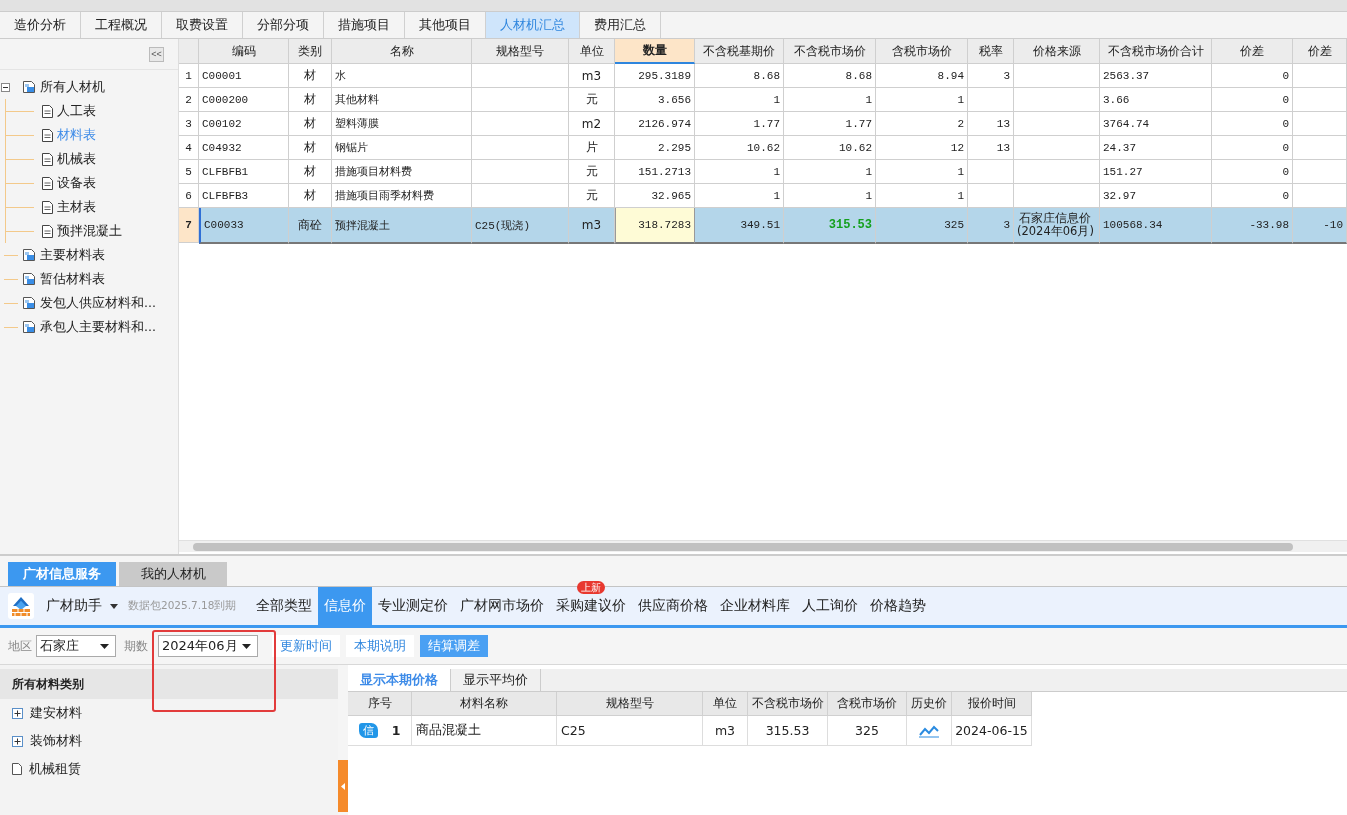 The image size is (1347, 815). I want to click on scrollbar-thumb, so click(743, 547).